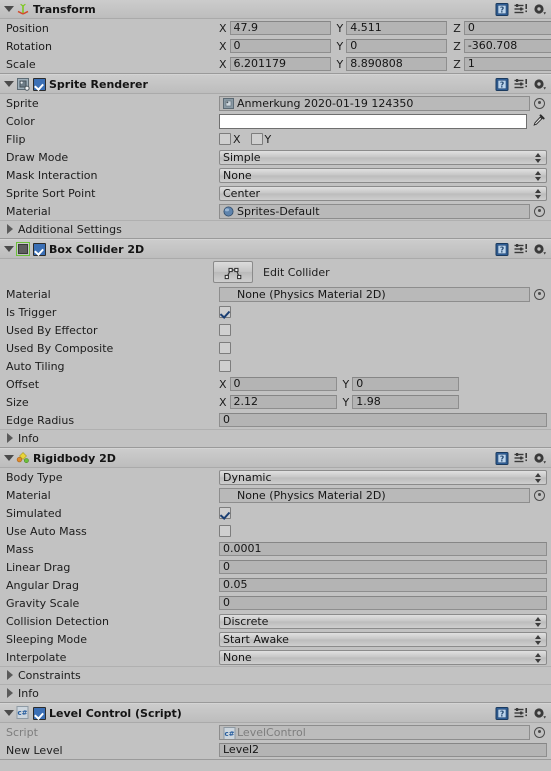  I want to click on checkbox-used-by-effector, so click(225, 330).